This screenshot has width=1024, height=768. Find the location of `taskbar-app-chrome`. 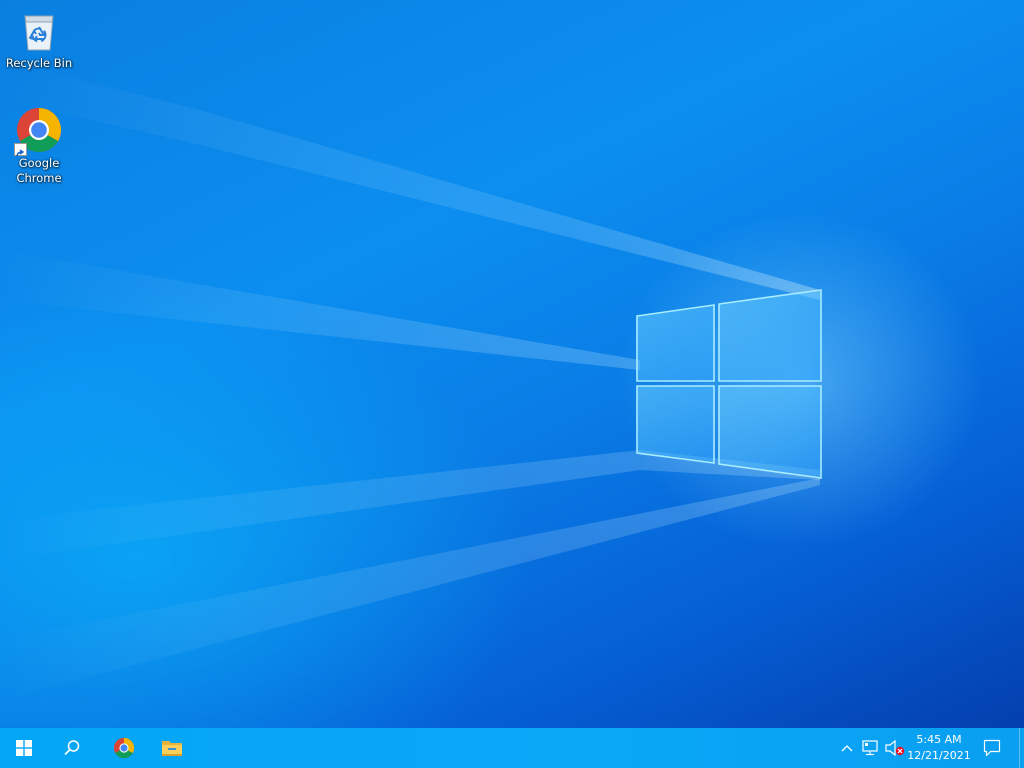

taskbar-app-chrome is located at coordinates (124, 748).